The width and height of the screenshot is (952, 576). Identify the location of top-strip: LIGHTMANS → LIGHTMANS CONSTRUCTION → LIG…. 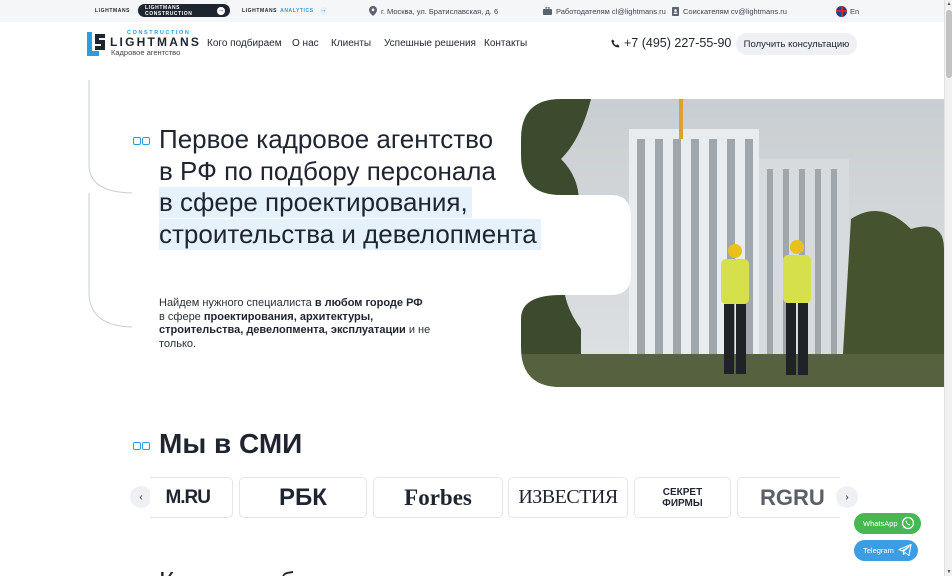
(472, 11).